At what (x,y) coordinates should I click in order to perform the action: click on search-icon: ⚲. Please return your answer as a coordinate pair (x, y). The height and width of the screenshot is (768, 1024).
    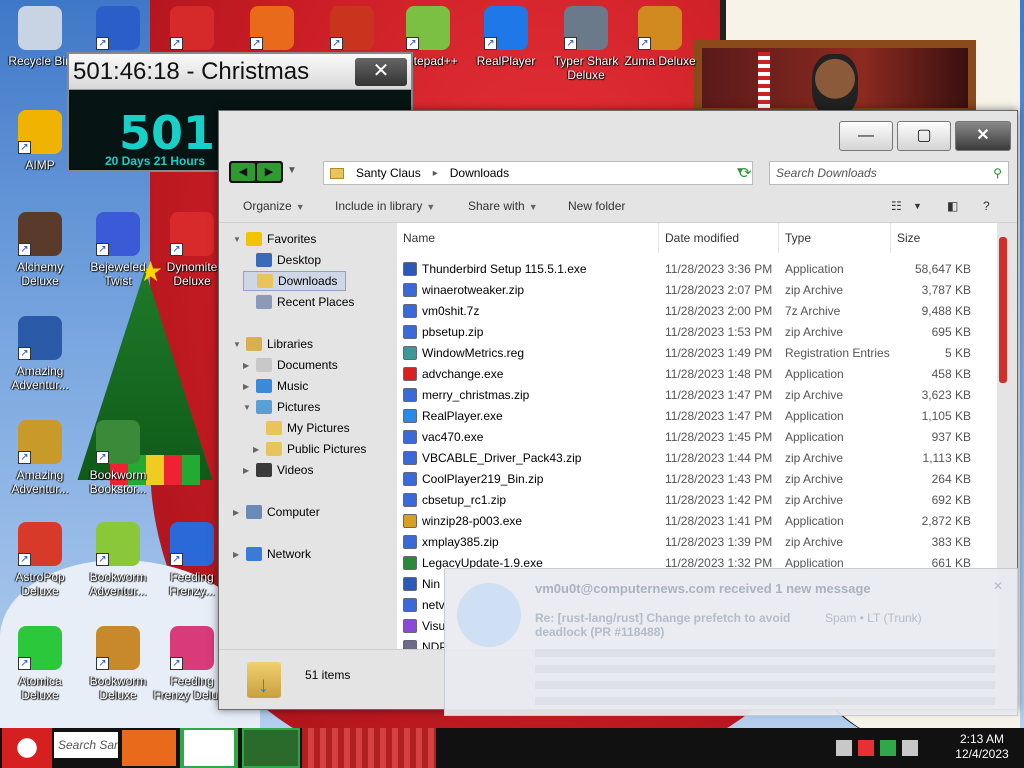
    Looking at the image, I should click on (997, 173).